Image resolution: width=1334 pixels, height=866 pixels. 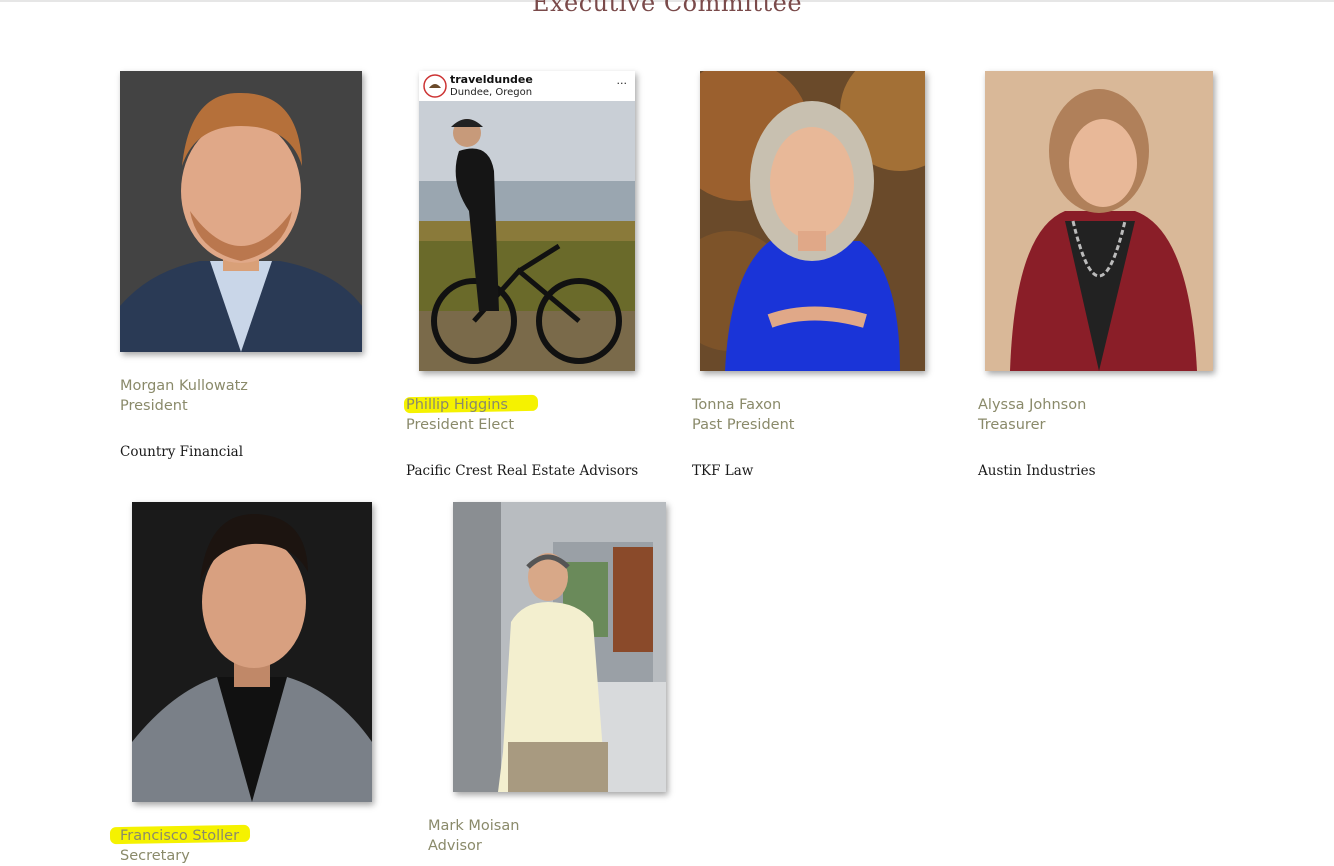 I want to click on instagram-header: traveldundee Dundee, Oregon ···, so click(x=527, y=86).